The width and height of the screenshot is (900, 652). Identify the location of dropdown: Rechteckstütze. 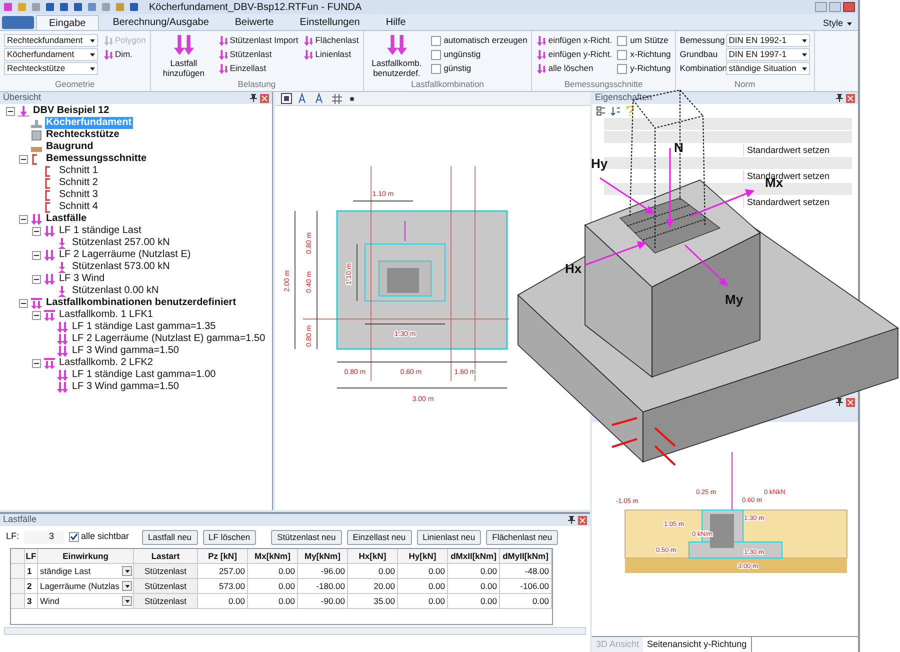
(51, 68).